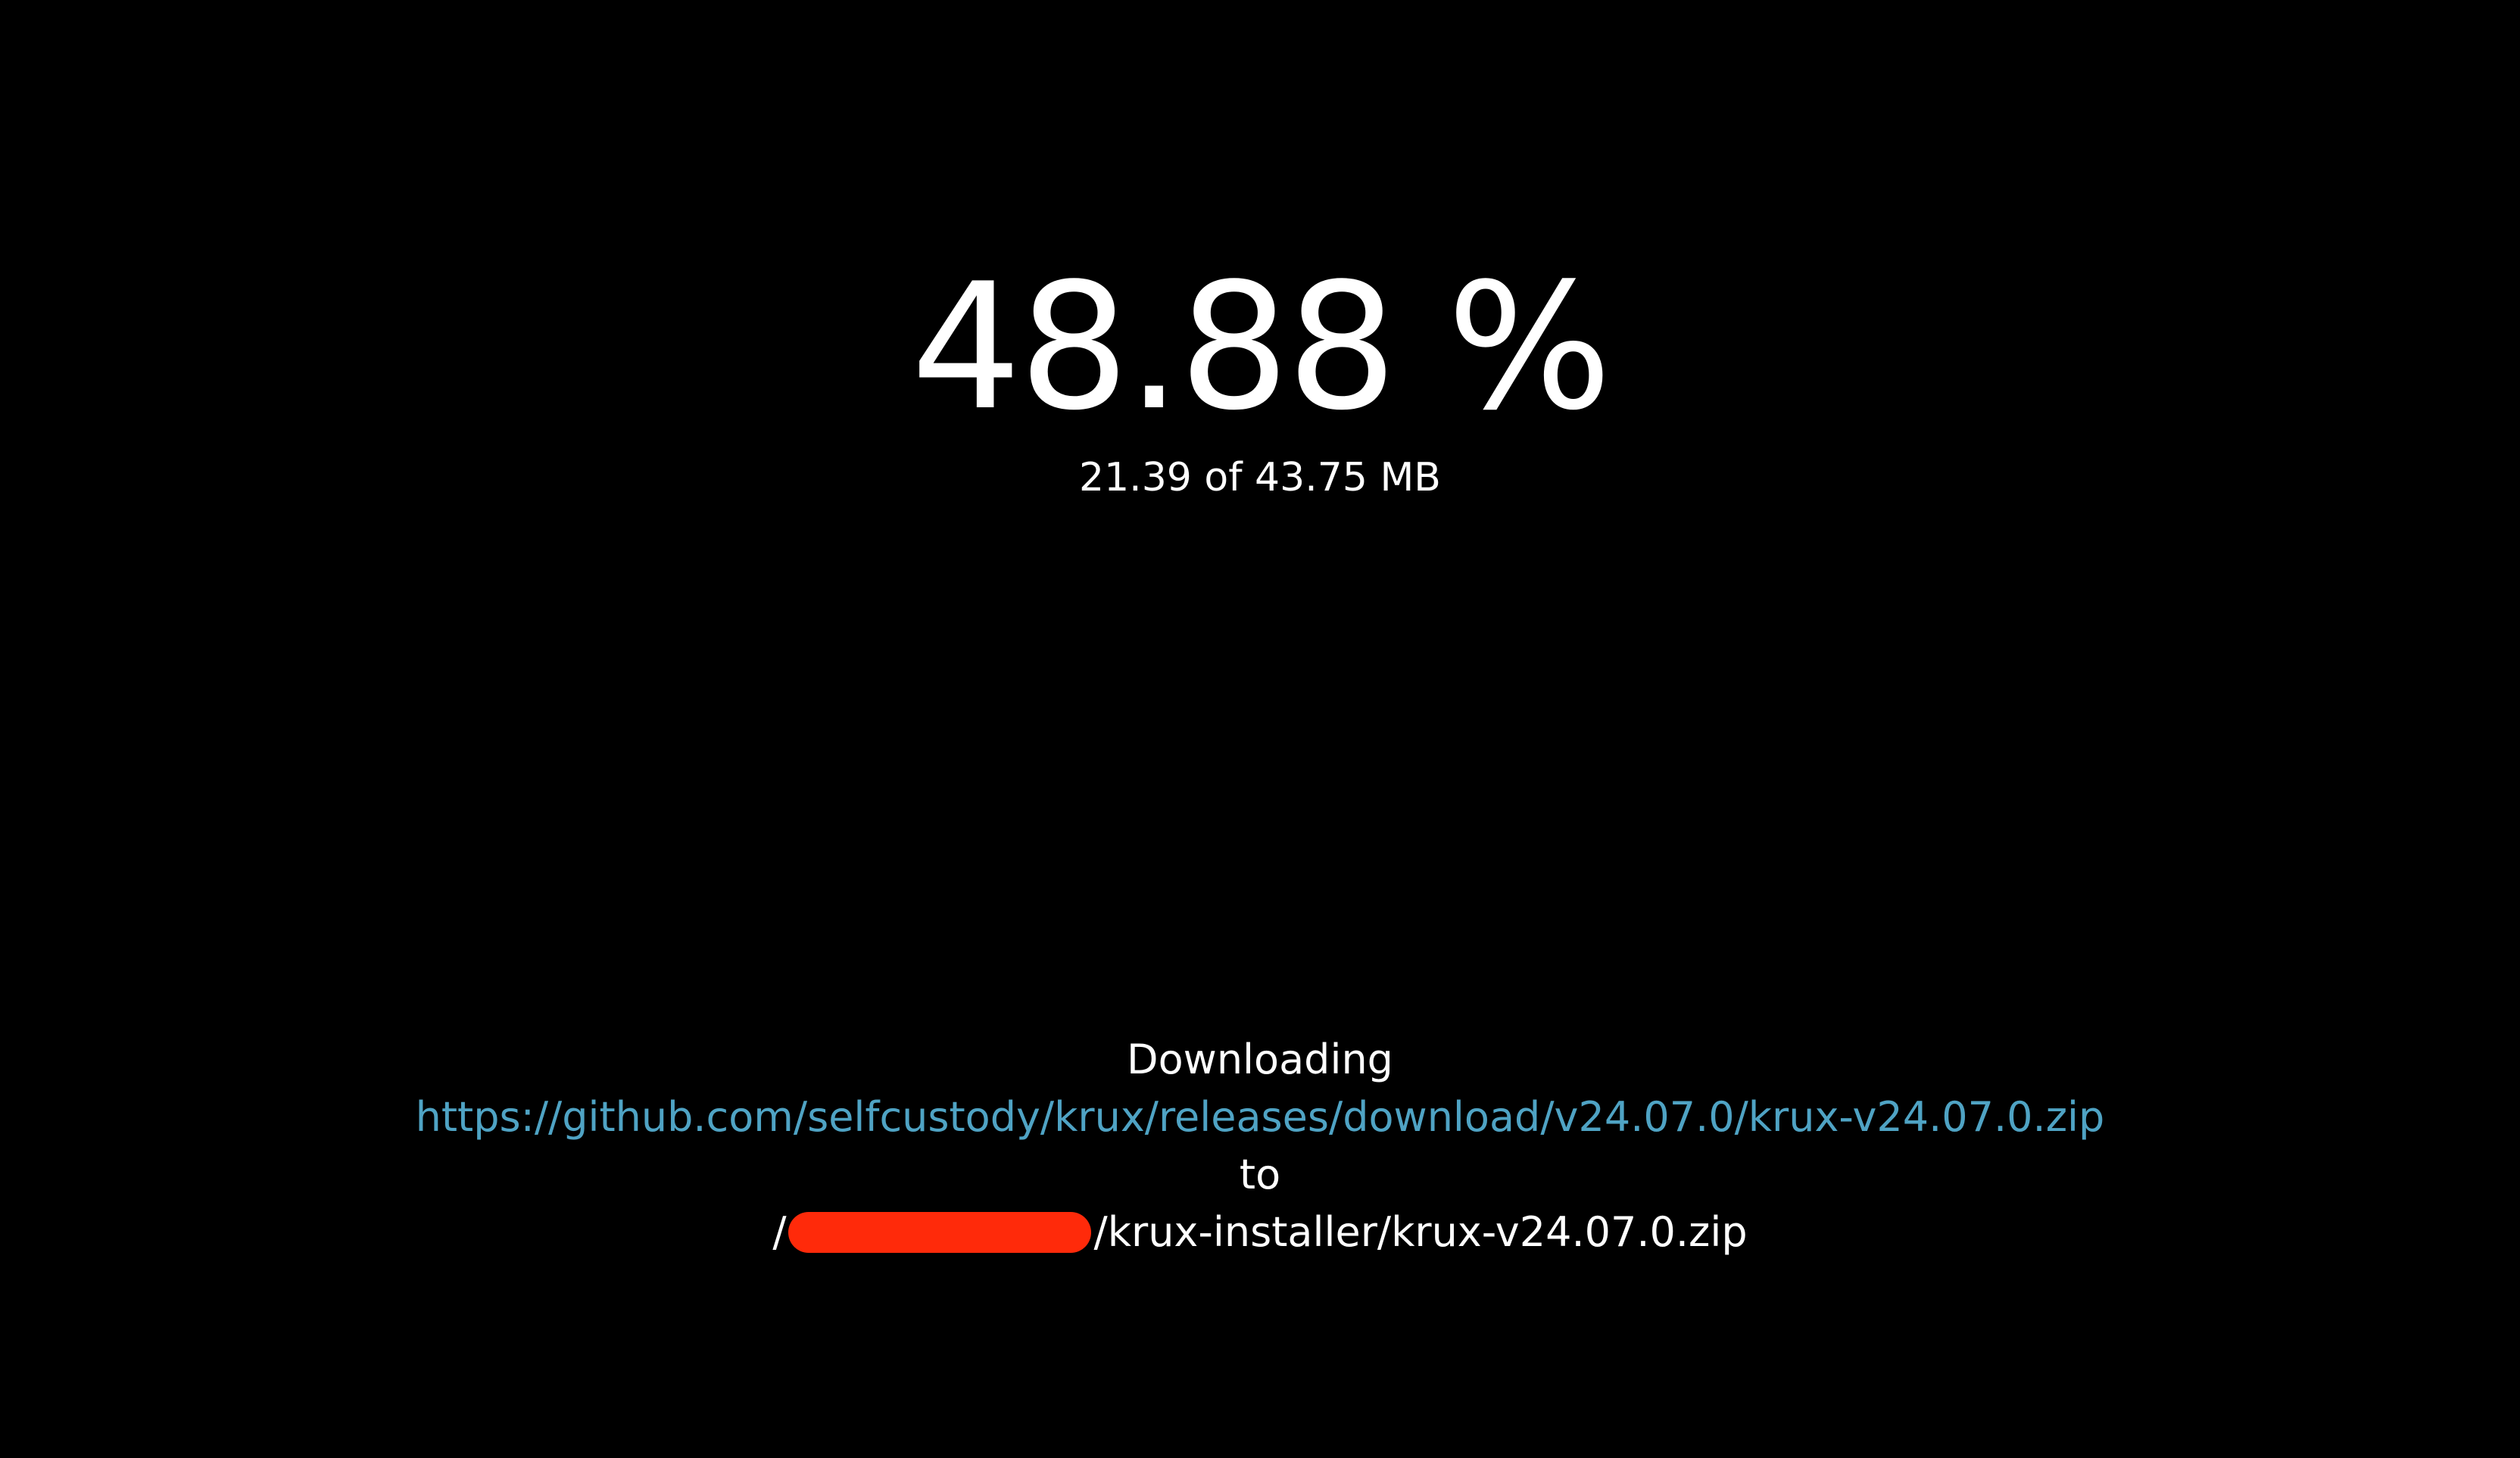 The height and width of the screenshot is (1458, 2520). I want to click on download-status-label: Downloading, so click(1260, 1059).